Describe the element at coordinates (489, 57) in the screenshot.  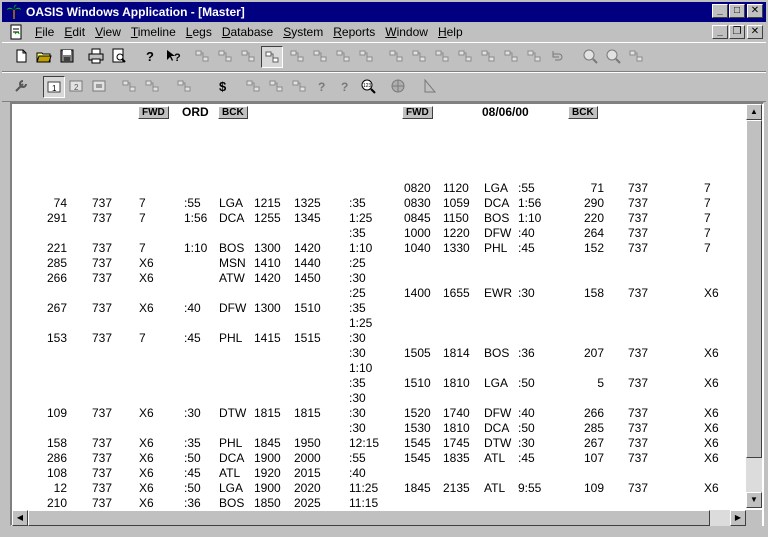
I see `check-circle-icon` at that location.